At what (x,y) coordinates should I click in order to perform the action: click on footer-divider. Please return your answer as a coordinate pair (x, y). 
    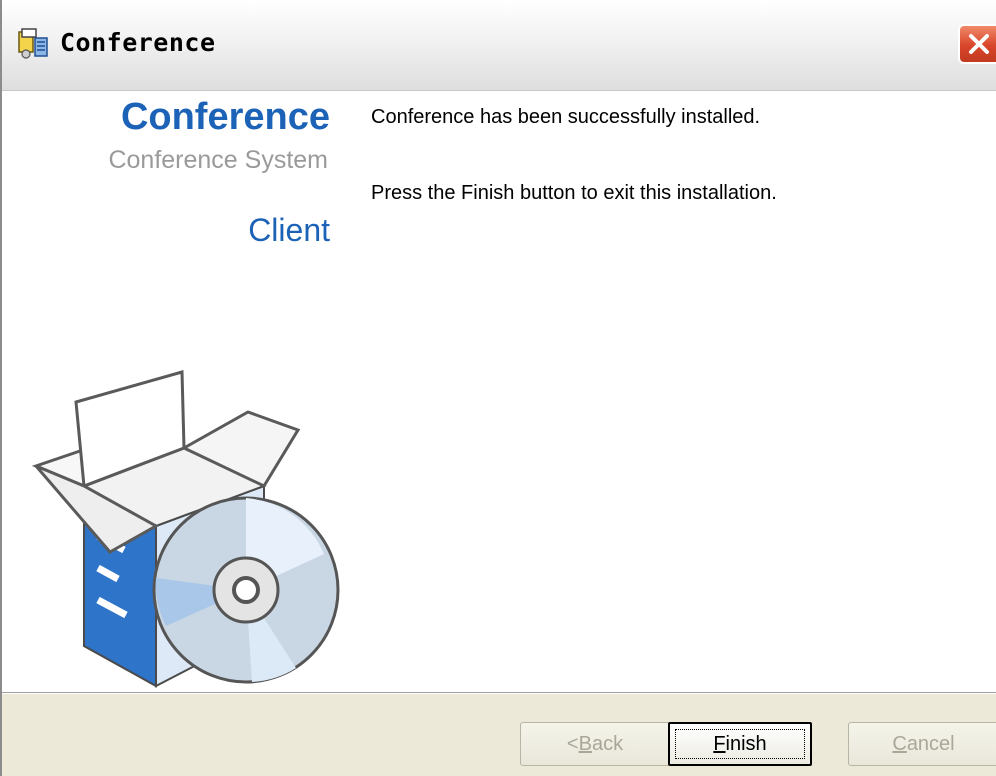
    Looking at the image, I should click on (499, 693).